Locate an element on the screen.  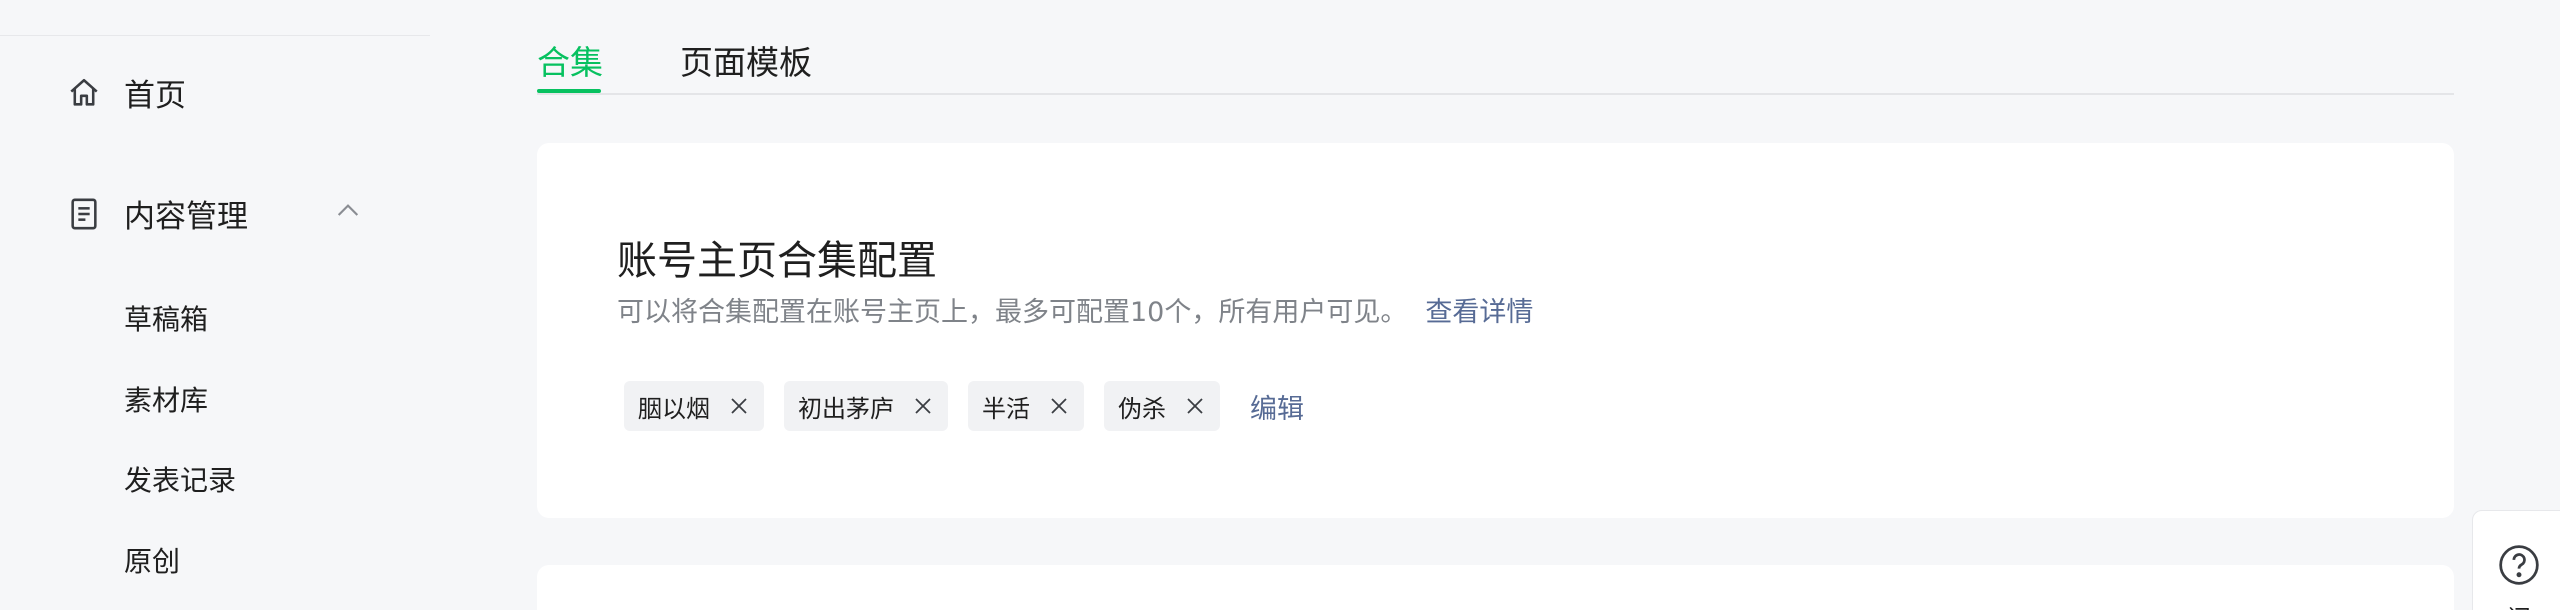
collection-tag: 半活 is located at coordinates (1026, 406).